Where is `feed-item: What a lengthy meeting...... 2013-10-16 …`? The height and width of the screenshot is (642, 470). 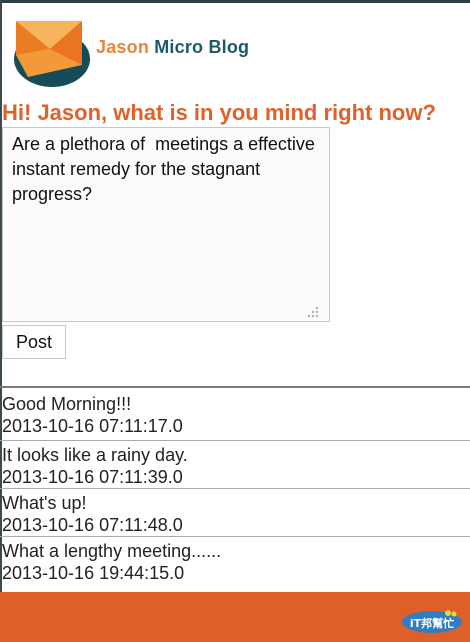 feed-item: What a lengthy meeting...... 2013-10-16 … is located at coordinates (235, 561).